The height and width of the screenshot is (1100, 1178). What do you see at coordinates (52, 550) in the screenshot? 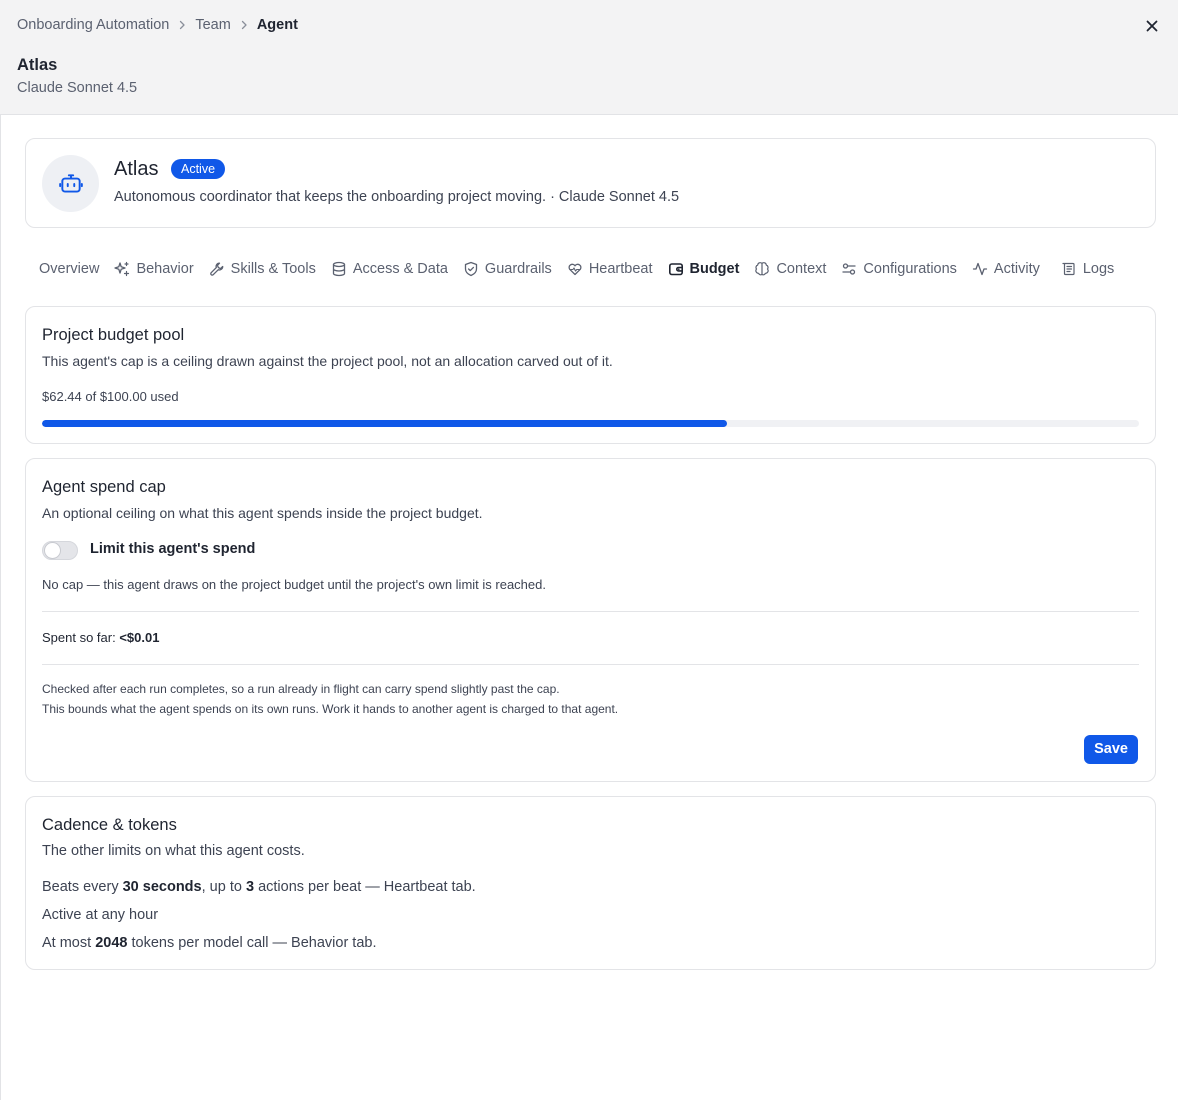
I see `toggle-knob` at bounding box center [52, 550].